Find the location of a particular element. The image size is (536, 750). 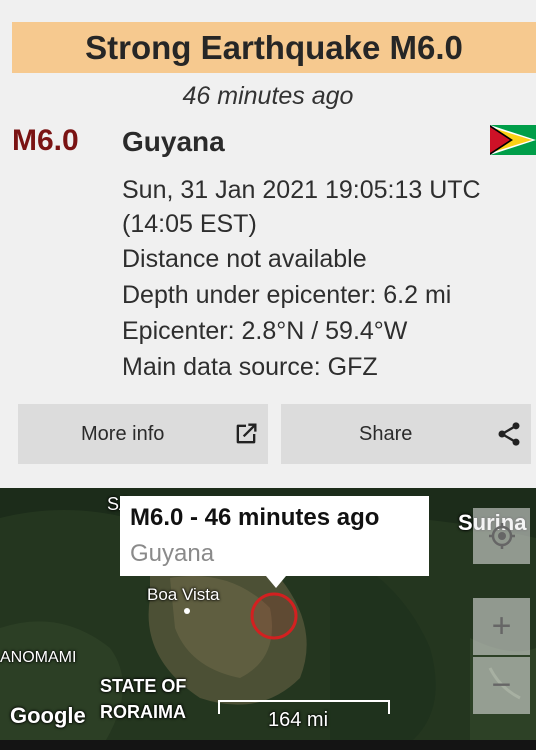

epicenter-marker is located at coordinates (274, 616).